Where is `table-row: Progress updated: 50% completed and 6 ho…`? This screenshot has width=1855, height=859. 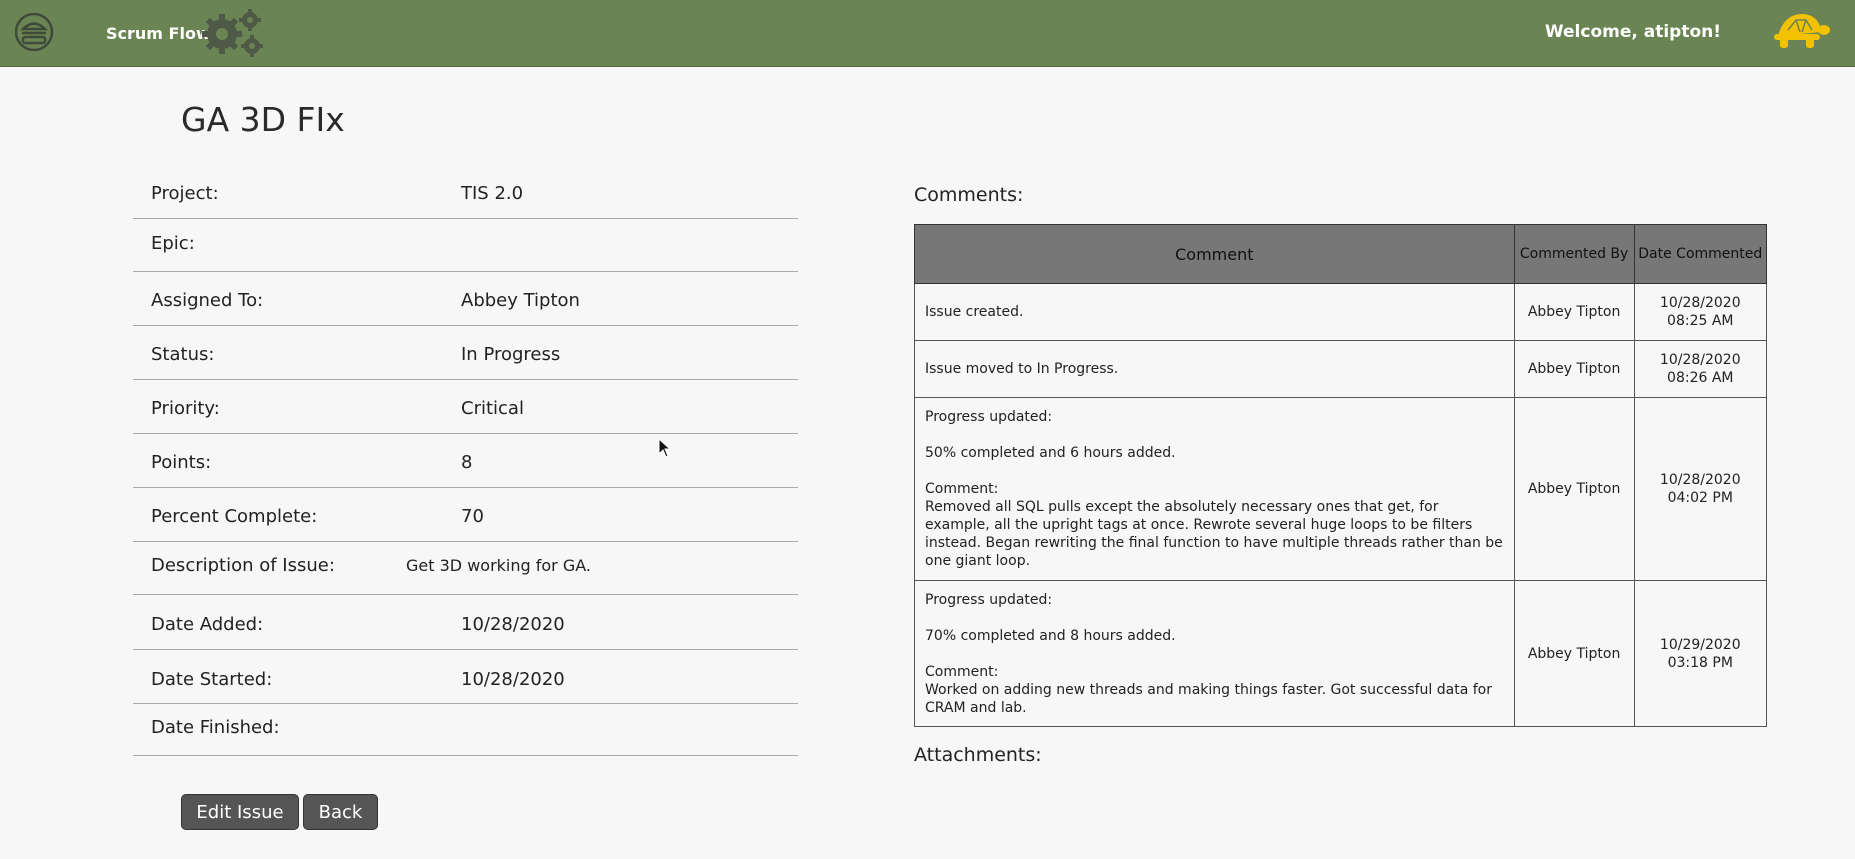 table-row: Progress updated: 50% completed and 6 ho… is located at coordinates (1341, 489).